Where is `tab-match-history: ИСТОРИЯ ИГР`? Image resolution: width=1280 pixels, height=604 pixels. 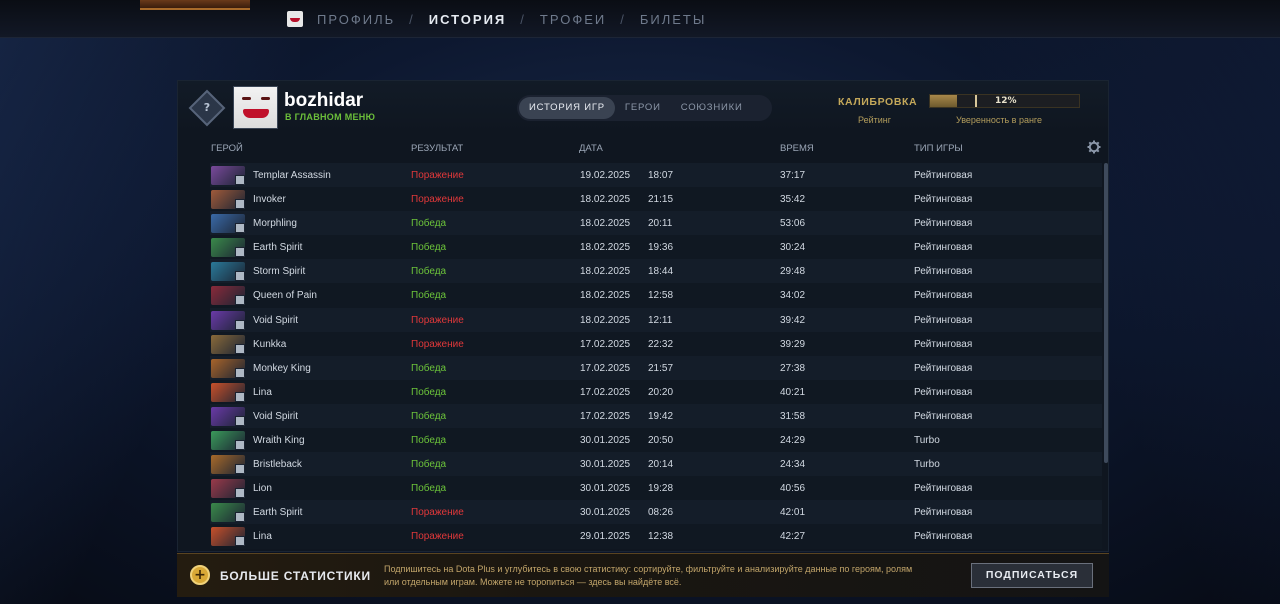 tab-match-history: ИСТОРИЯ ИГР is located at coordinates (567, 108).